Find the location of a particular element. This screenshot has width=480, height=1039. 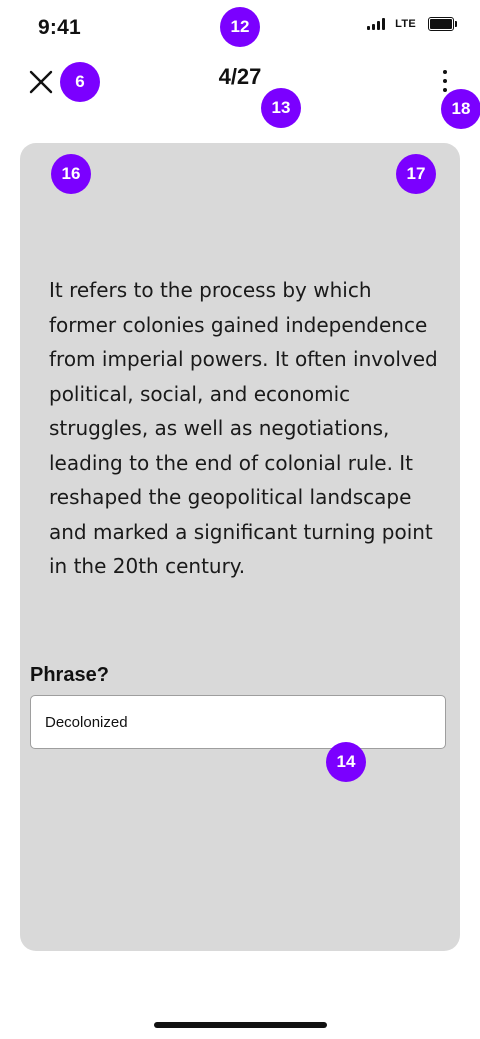

more-vertical-icon is located at coordinates (445, 72).